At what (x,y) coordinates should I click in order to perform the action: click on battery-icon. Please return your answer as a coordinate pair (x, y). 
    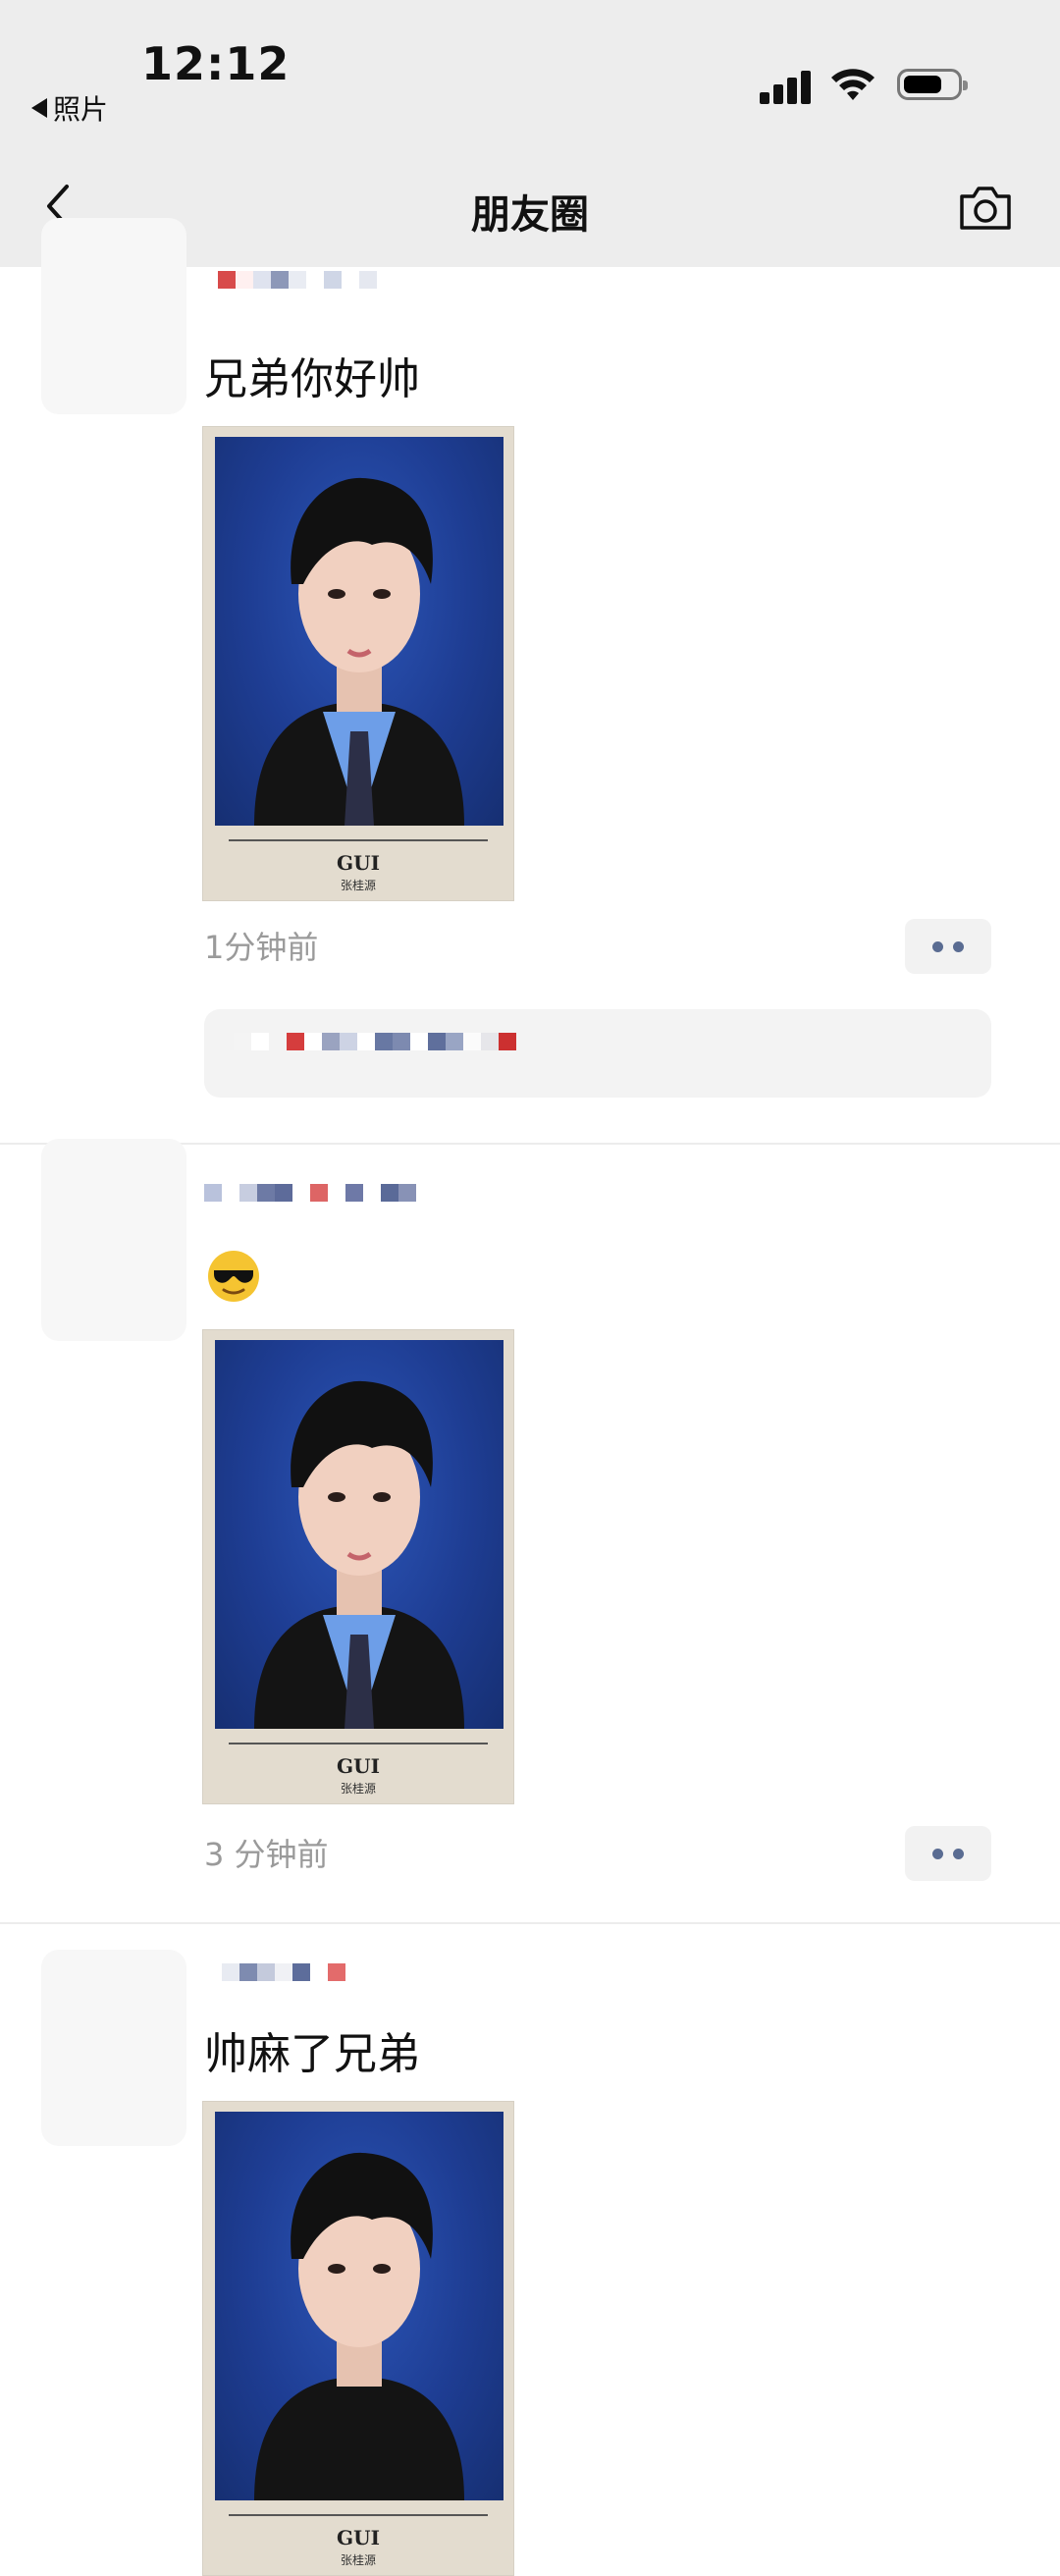
    Looking at the image, I should click on (933, 84).